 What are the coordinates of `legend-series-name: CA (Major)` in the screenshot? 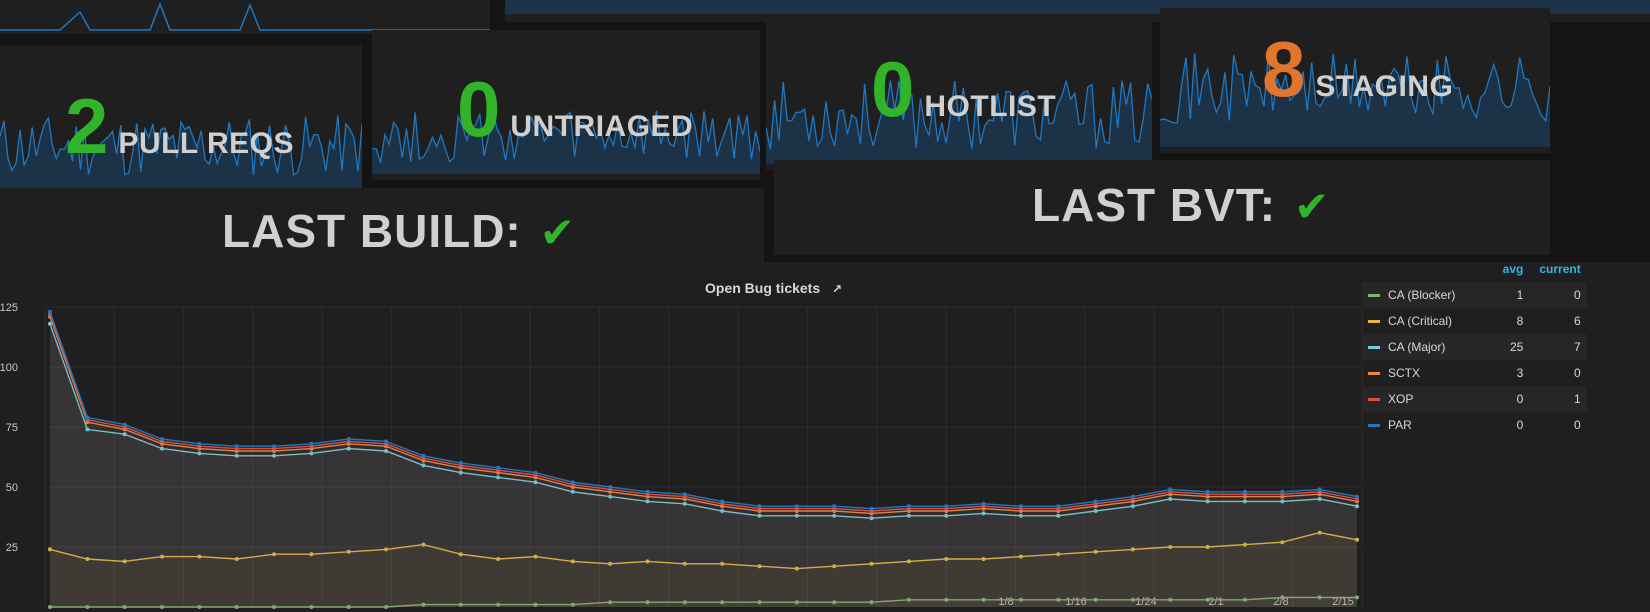 It's located at (1417, 347).